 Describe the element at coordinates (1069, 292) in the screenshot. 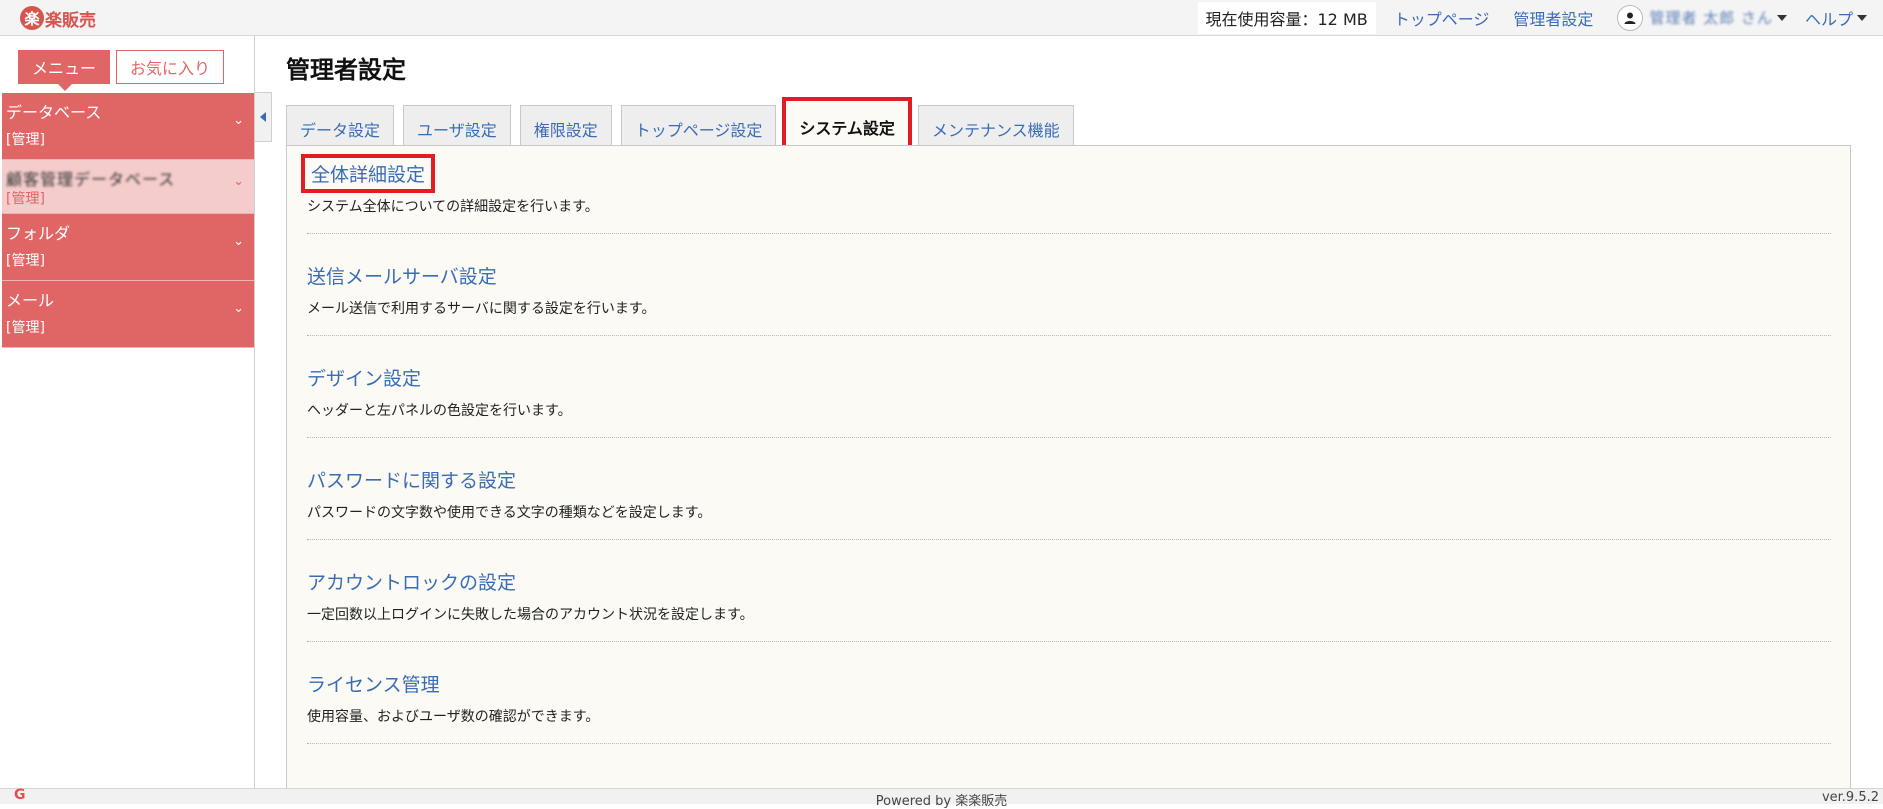

I see `setting-item-mail-server: 送信メールサーバ設定 メール送信で利用するサーバに関する設定を行います。` at that location.